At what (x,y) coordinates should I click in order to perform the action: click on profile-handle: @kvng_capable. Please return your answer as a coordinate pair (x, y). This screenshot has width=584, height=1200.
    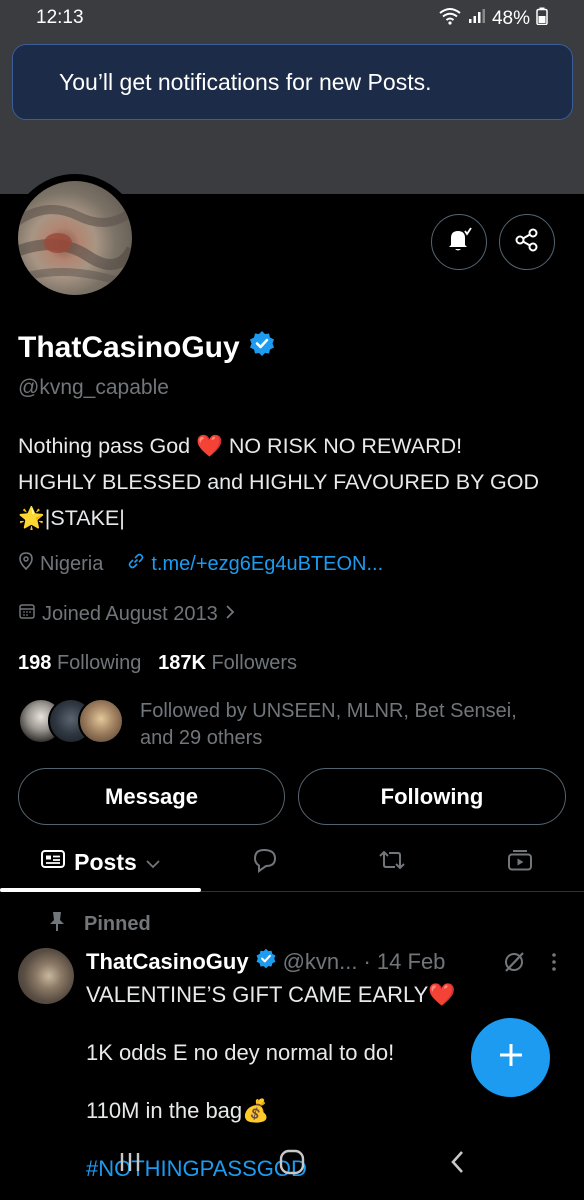
    Looking at the image, I should click on (93, 387).